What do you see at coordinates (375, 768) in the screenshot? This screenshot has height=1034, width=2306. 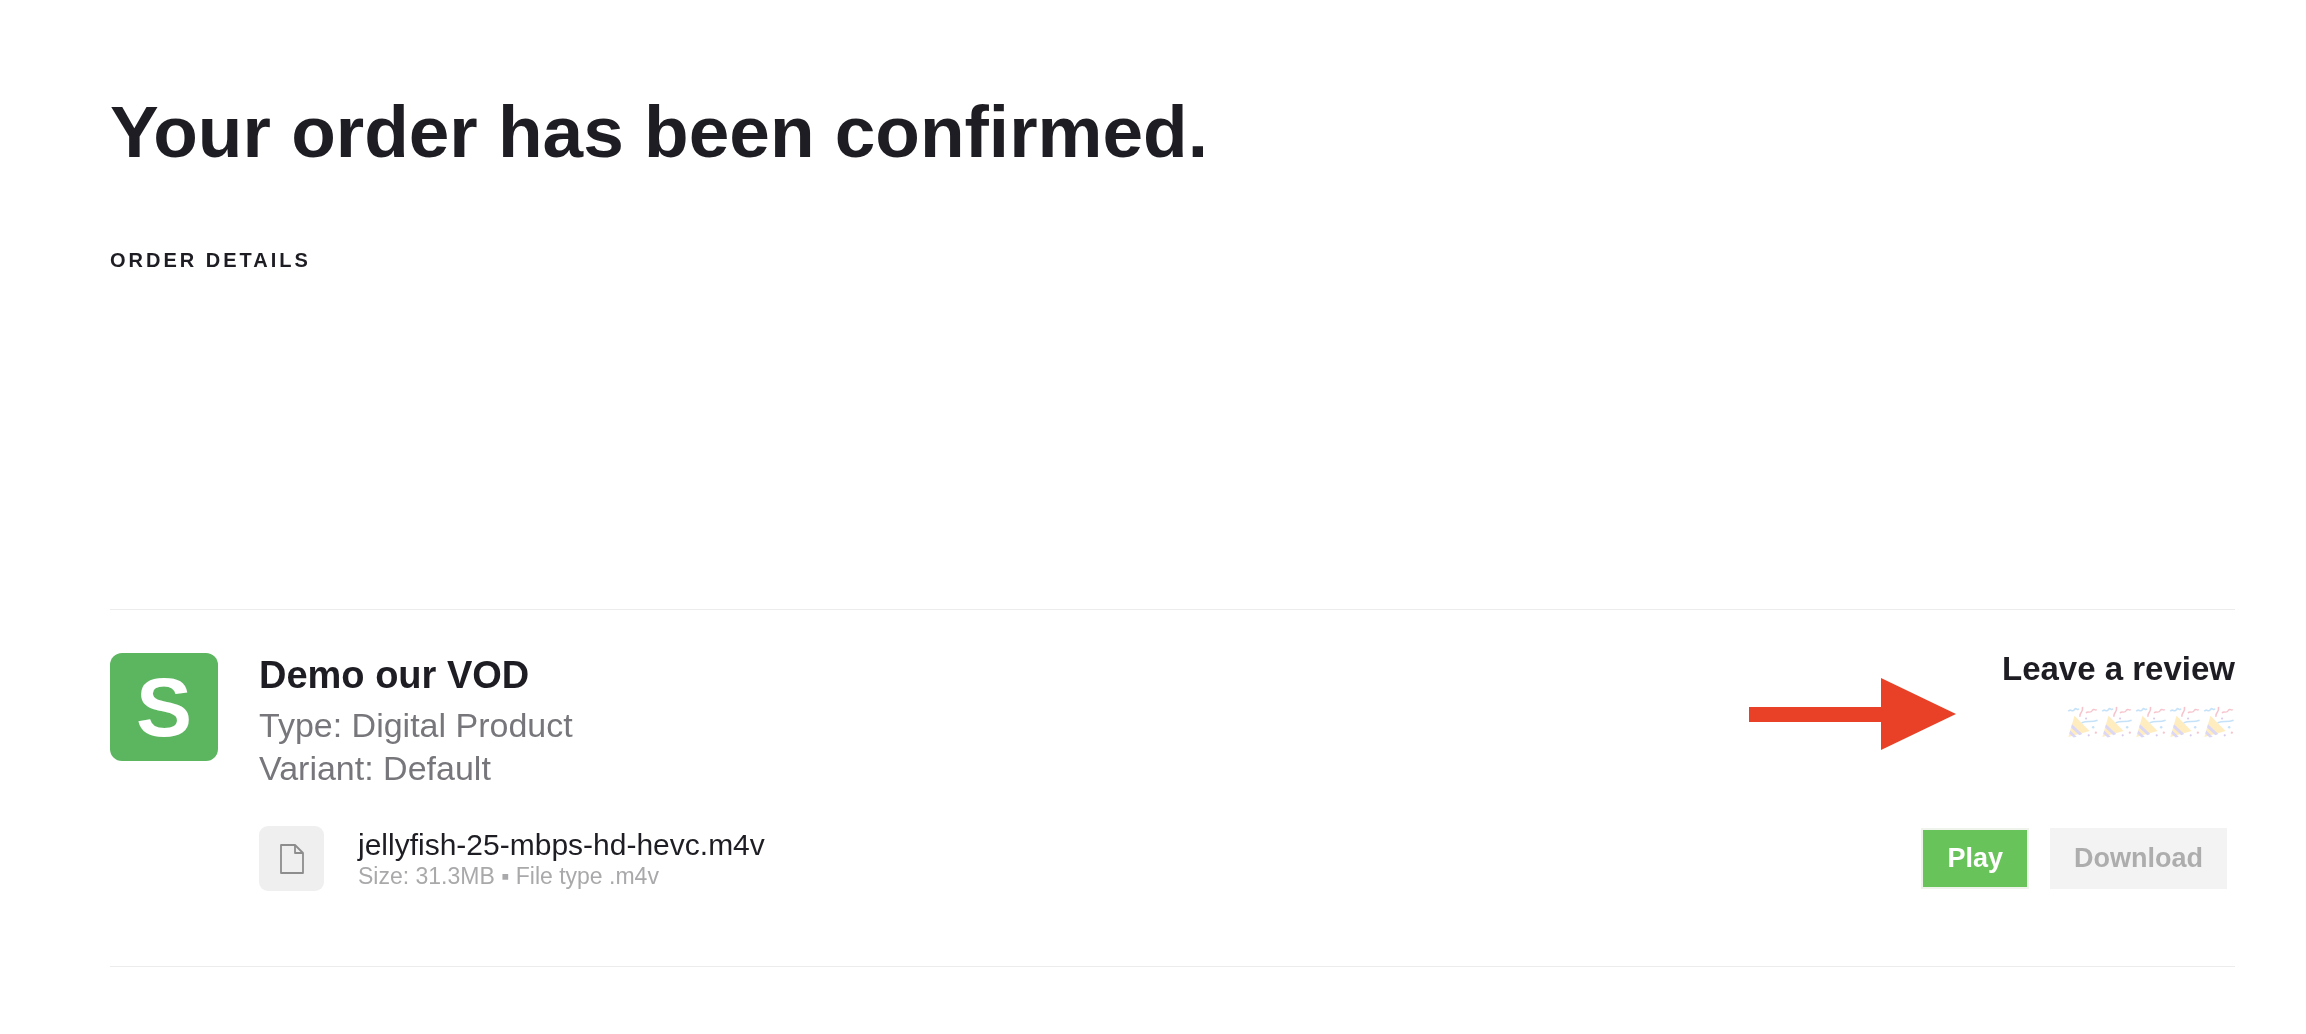 I see `product-detail: Variant: Default` at bounding box center [375, 768].